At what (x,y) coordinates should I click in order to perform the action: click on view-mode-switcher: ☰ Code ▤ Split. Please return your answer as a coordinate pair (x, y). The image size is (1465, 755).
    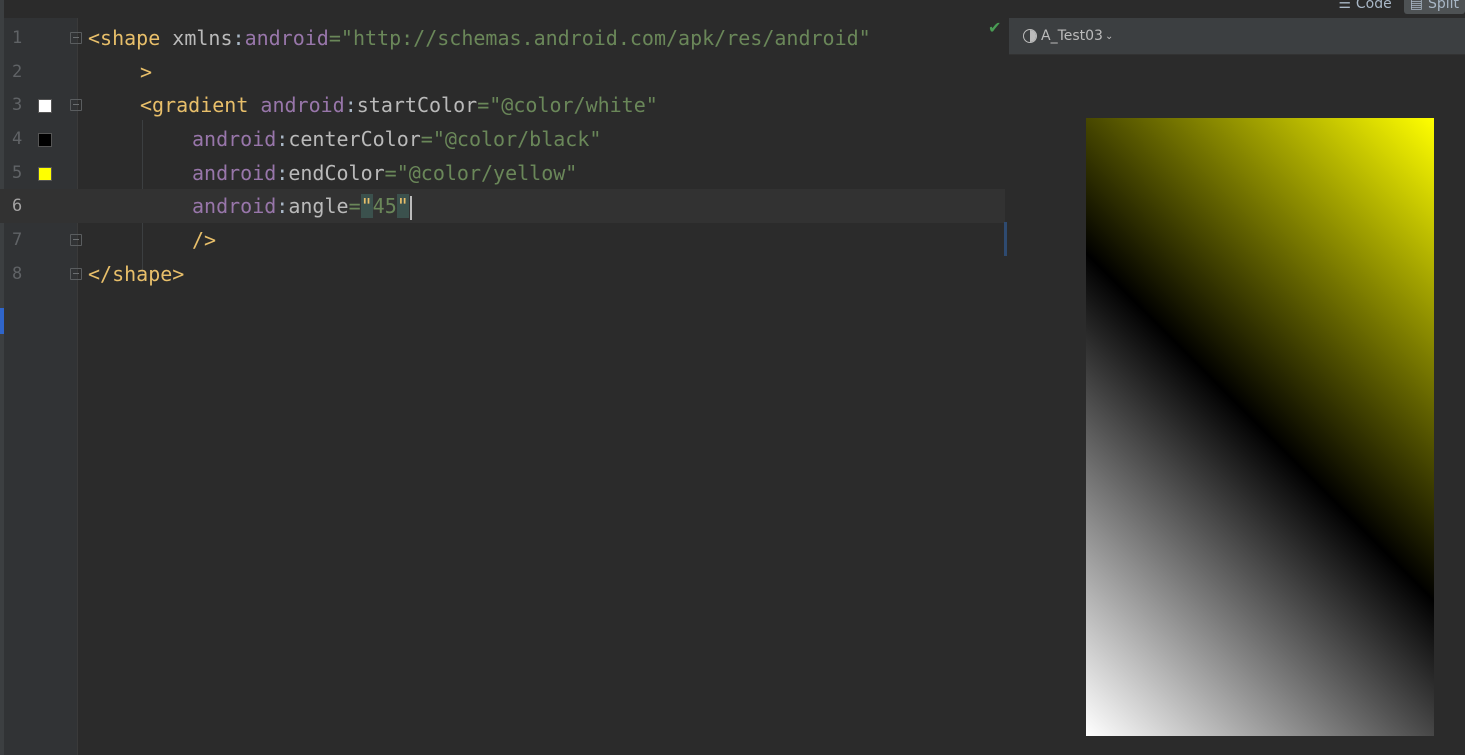
    Looking at the image, I should click on (1398, 7).